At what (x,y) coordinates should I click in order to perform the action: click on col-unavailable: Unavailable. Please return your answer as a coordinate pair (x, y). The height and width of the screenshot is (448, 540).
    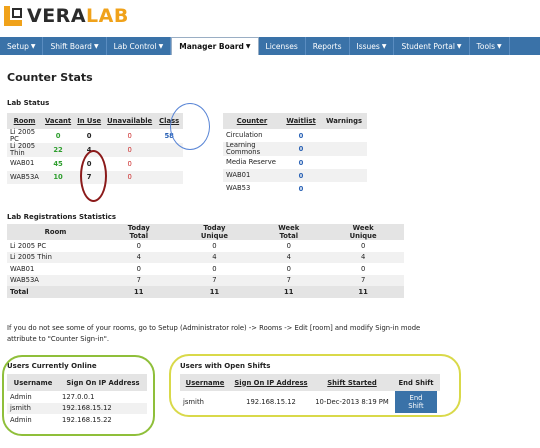
    Looking at the image, I should click on (130, 121).